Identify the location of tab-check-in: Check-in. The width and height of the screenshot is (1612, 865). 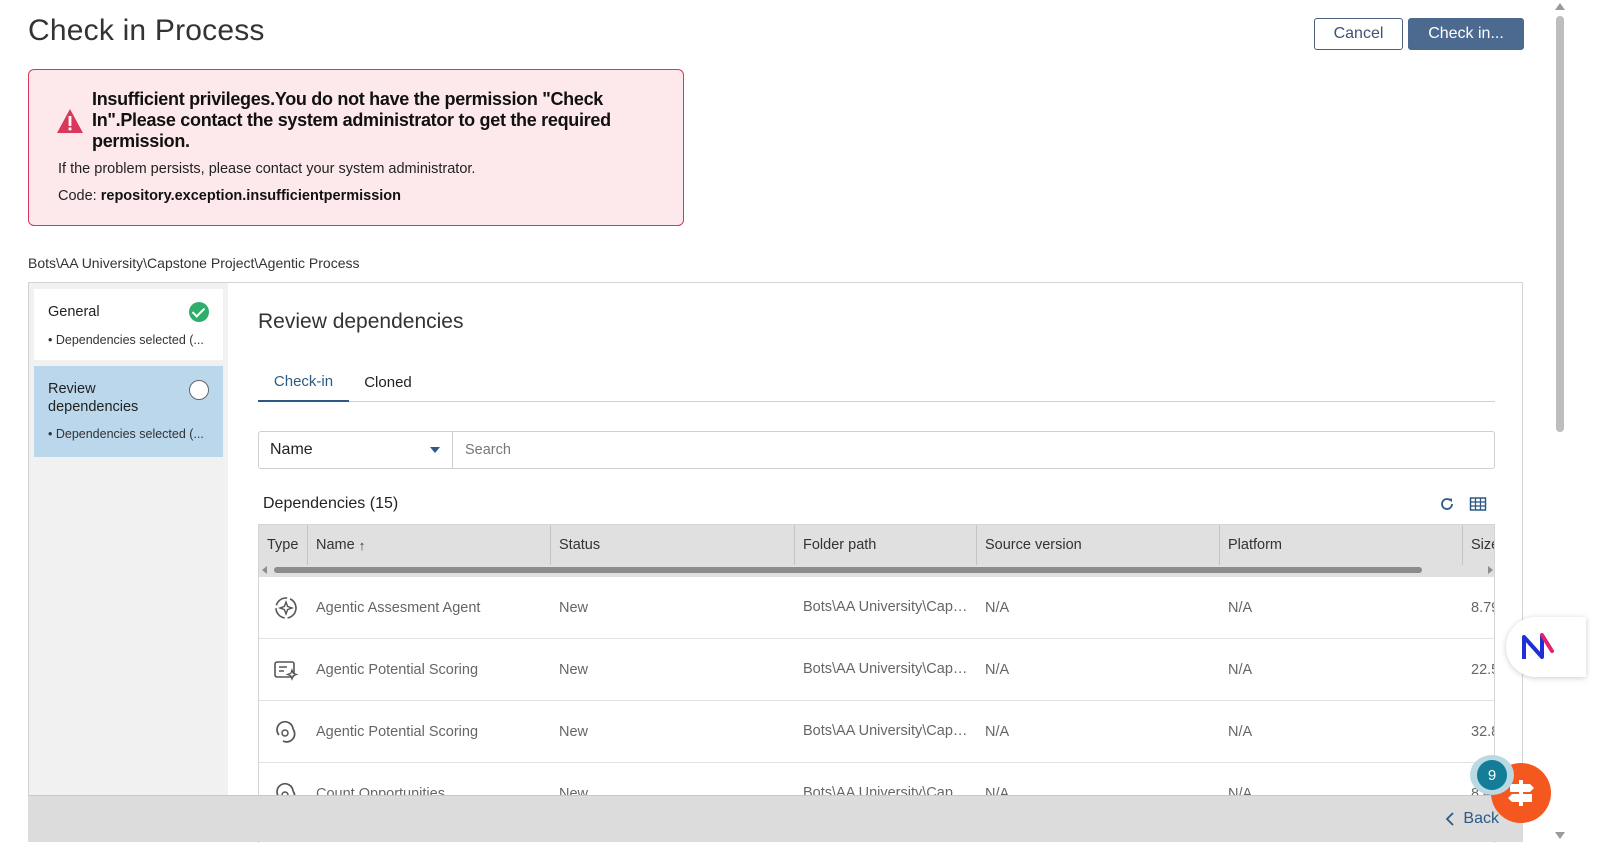
(303, 382).